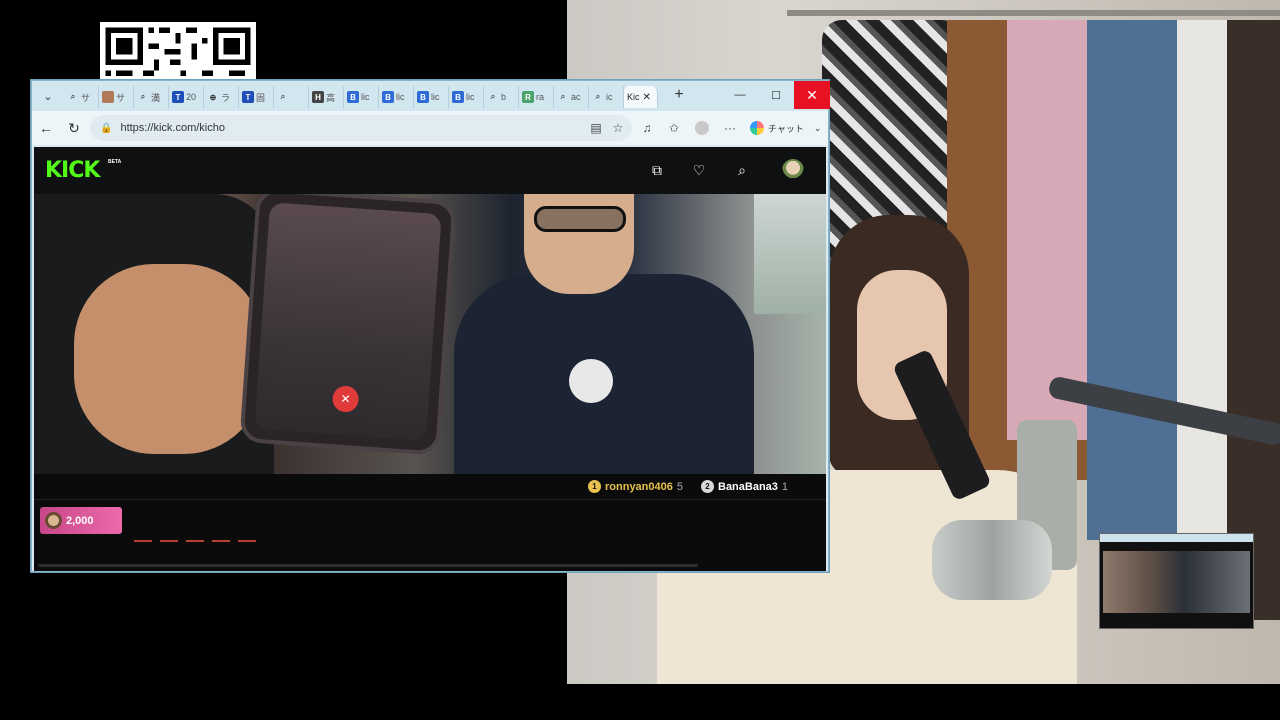 The width and height of the screenshot is (1280, 720). Describe the element at coordinates (331, 97) in the screenshot. I see `tab-title: 高` at that location.